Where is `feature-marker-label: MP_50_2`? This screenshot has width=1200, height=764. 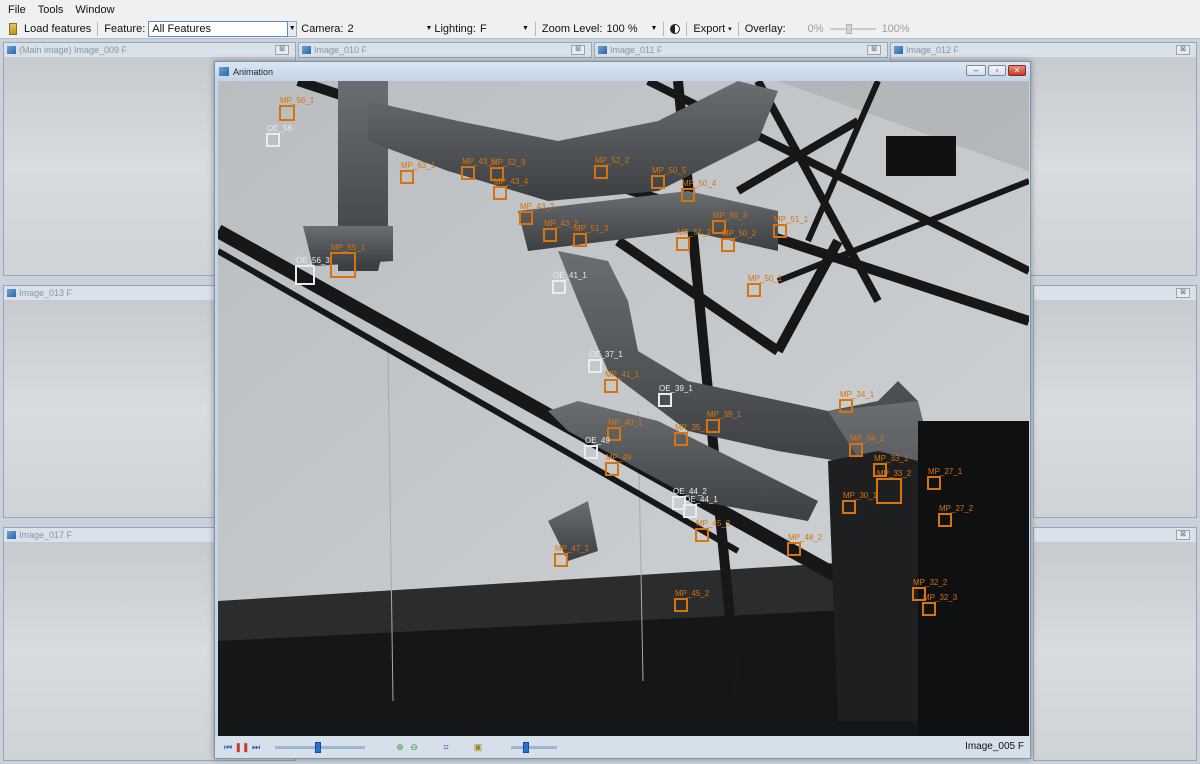
feature-marker-label: MP_50_2 is located at coordinates (739, 233).